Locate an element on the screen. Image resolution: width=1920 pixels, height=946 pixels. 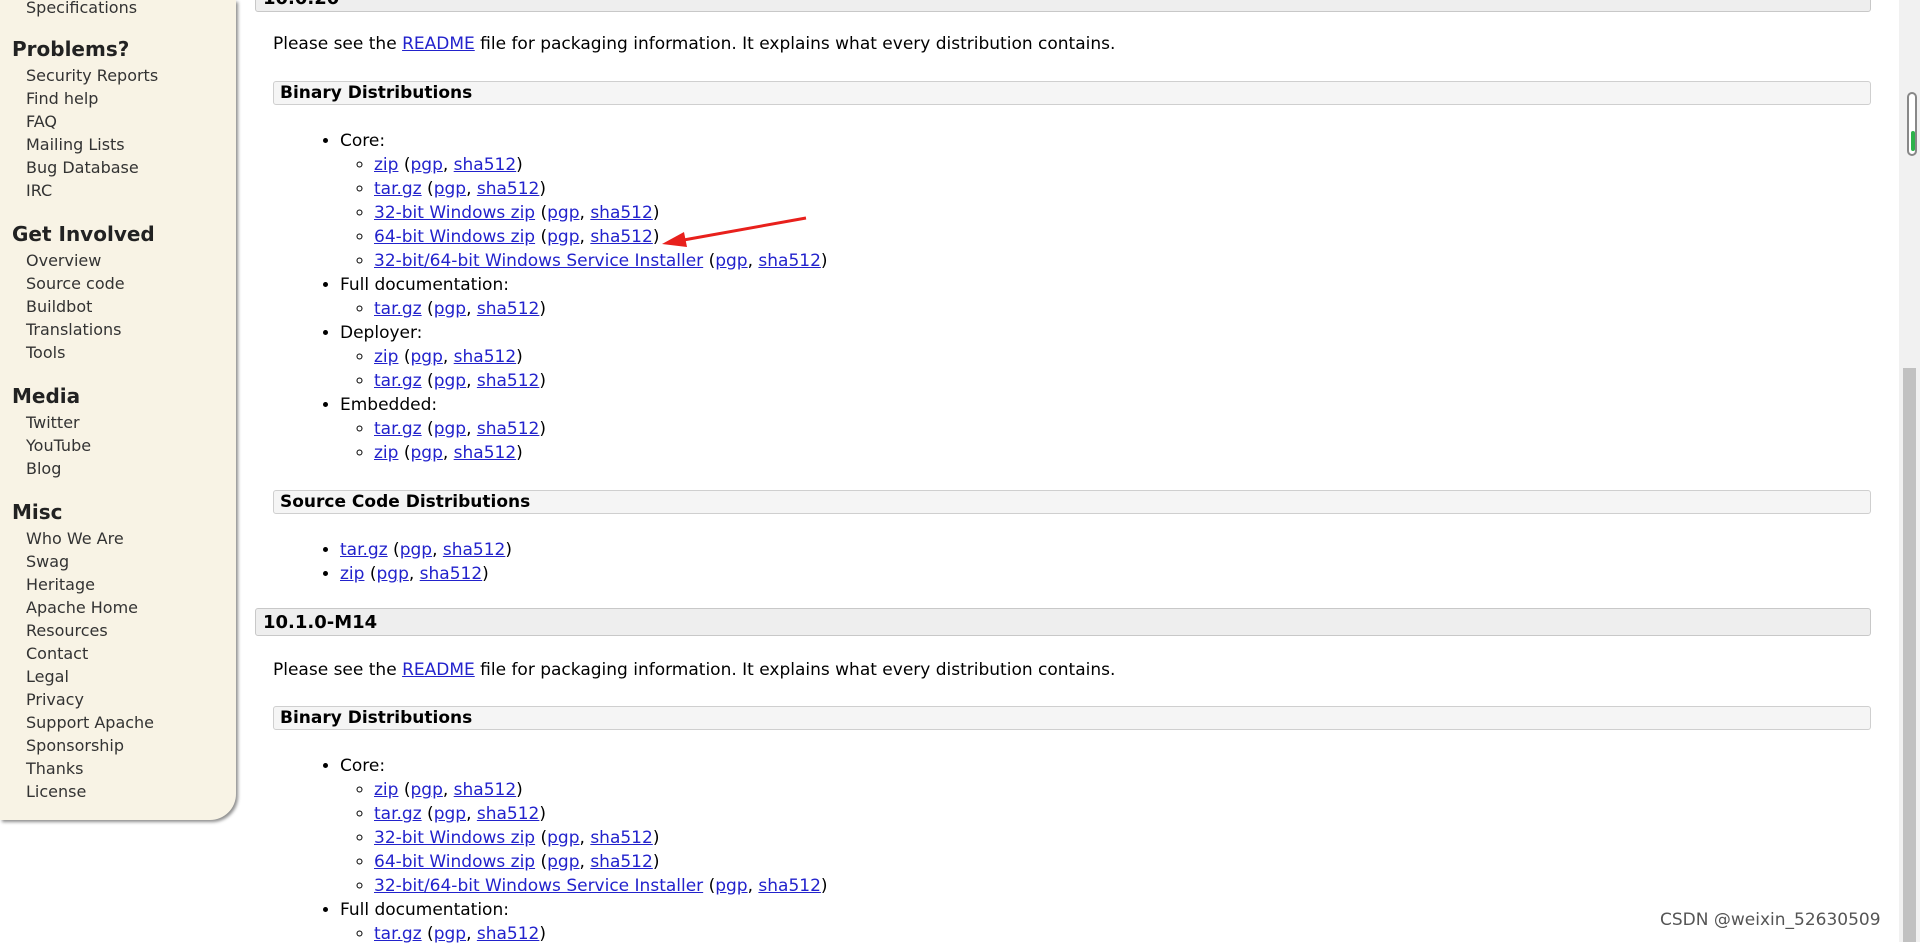
download-link: 32-bit Windows zip is located at coordinates (454, 213).